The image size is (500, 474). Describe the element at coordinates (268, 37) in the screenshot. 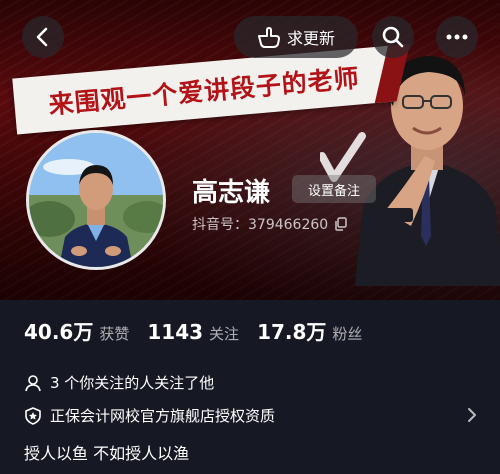

I see `hand-point-icon` at that location.